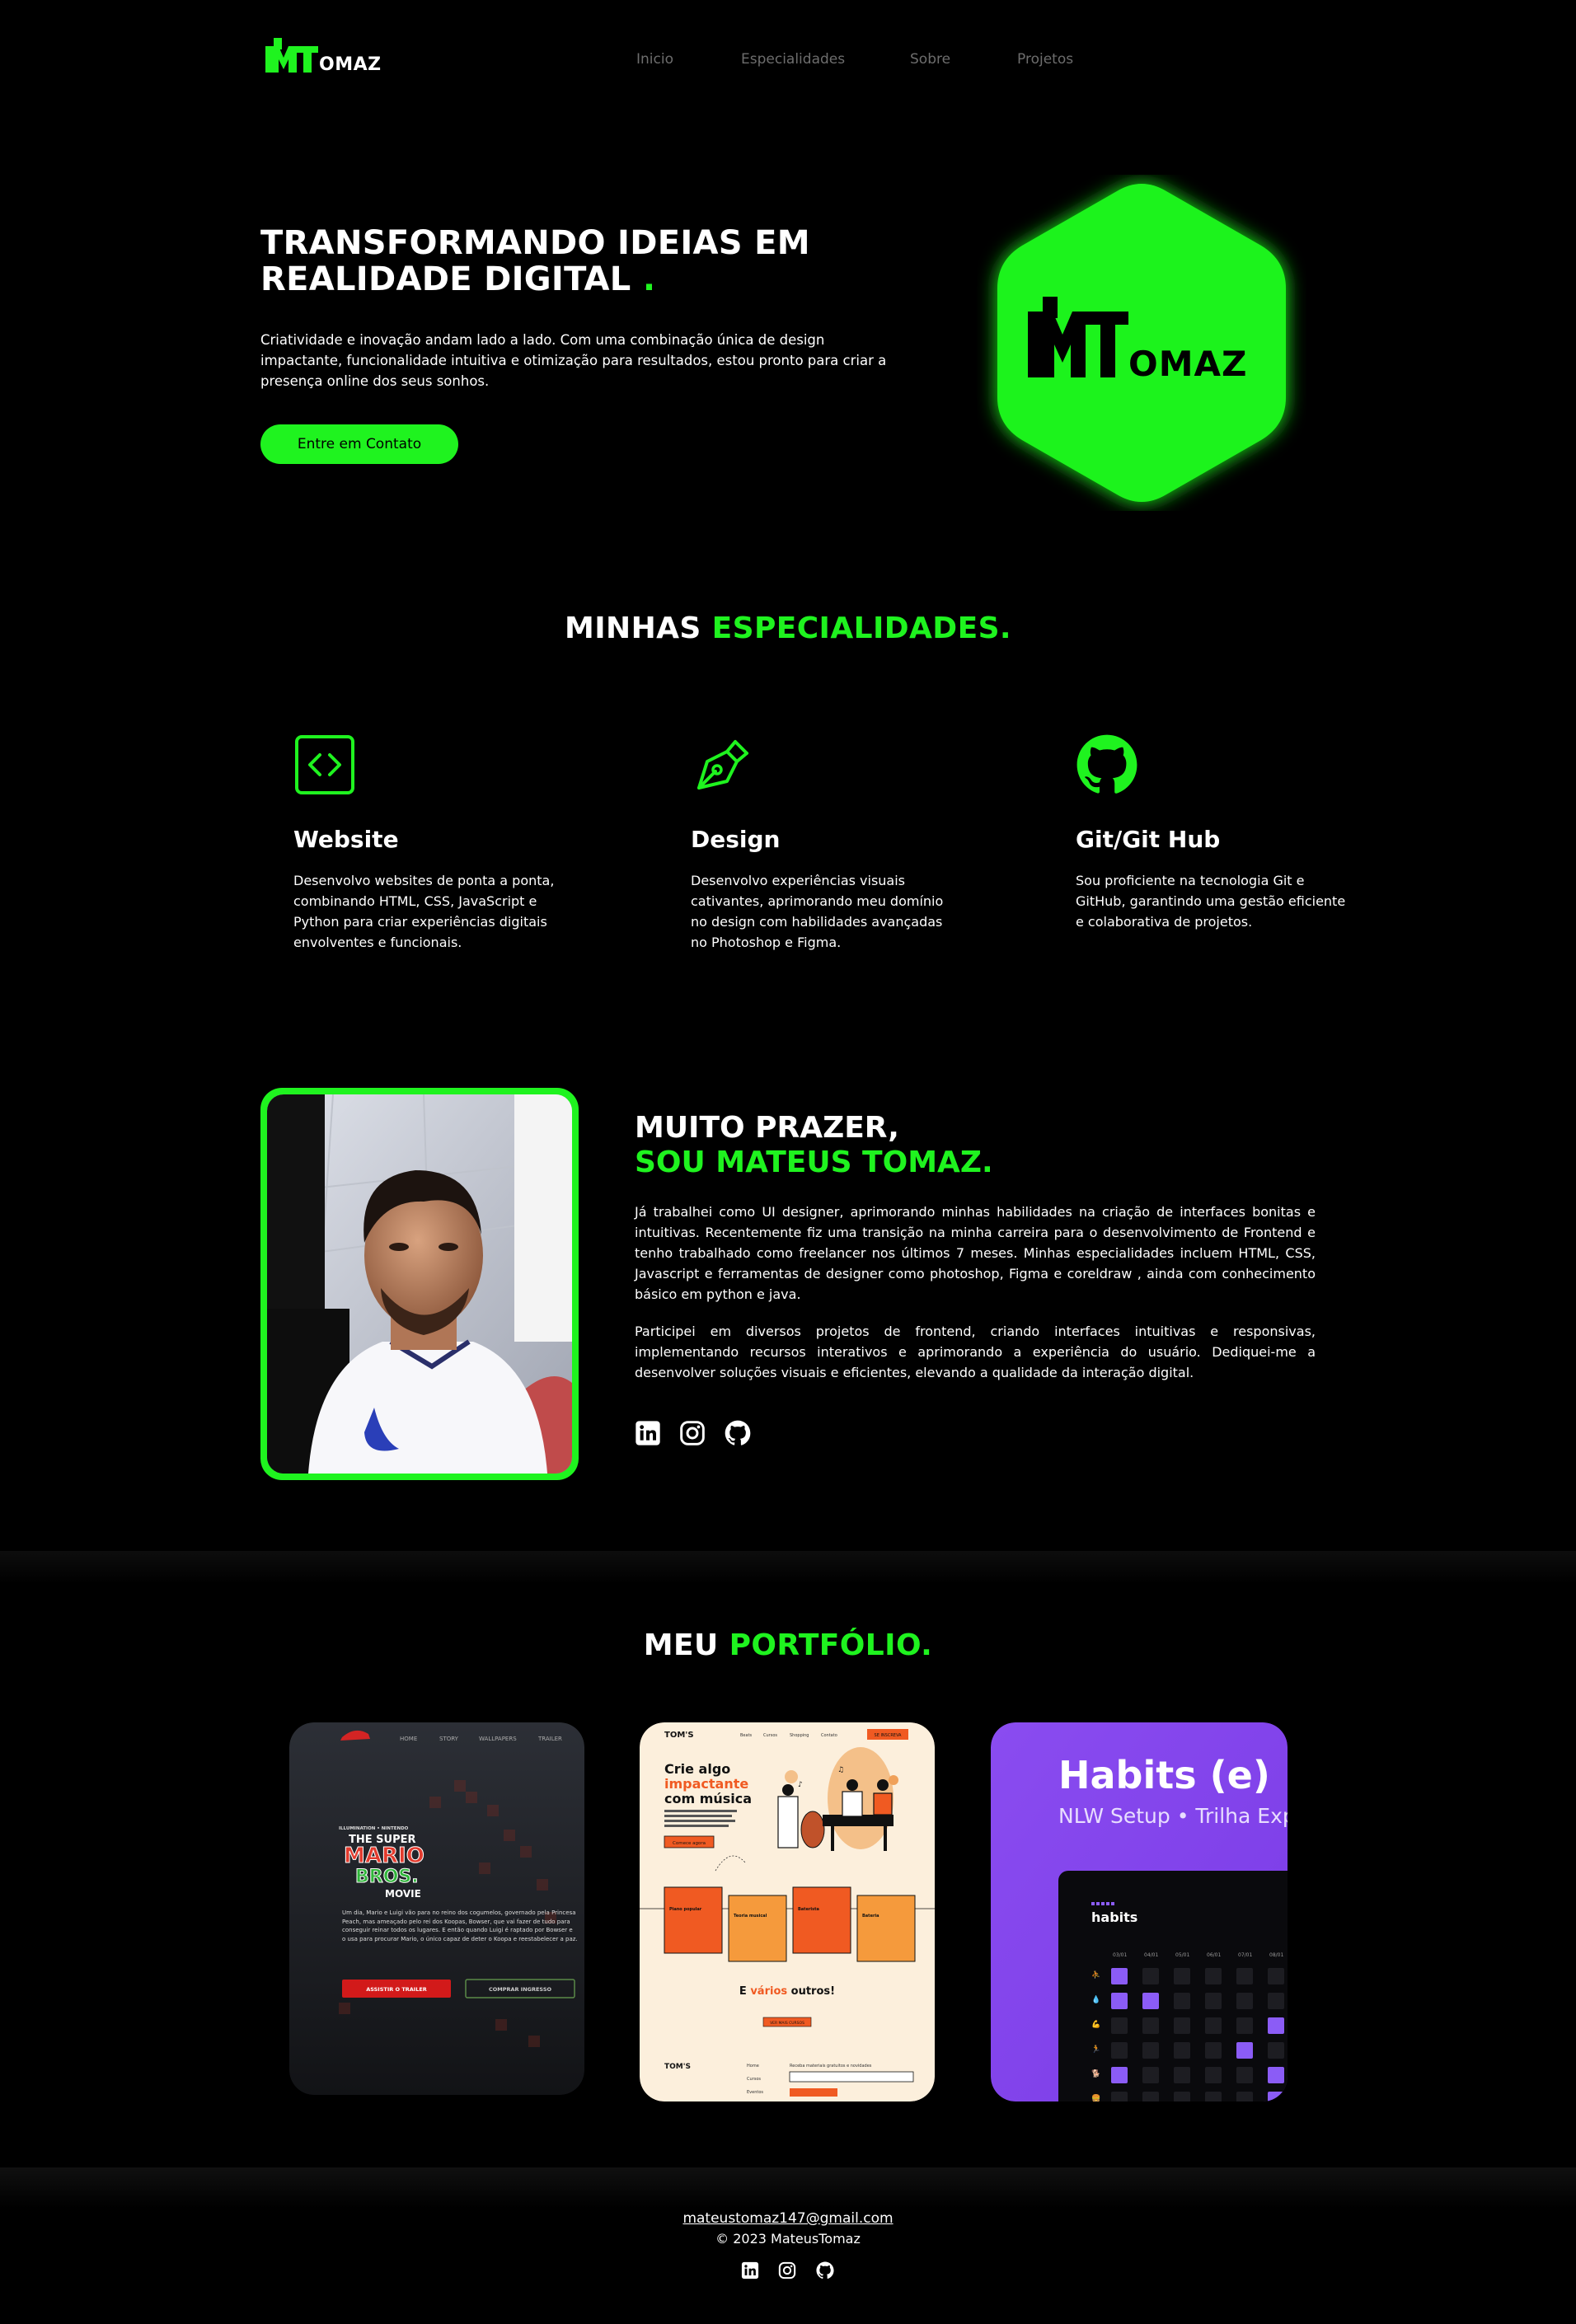  What do you see at coordinates (788, 1645) in the screenshot?
I see `portfolio-title: MEU PORTFÓLIO.` at bounding box center [788, 1645].